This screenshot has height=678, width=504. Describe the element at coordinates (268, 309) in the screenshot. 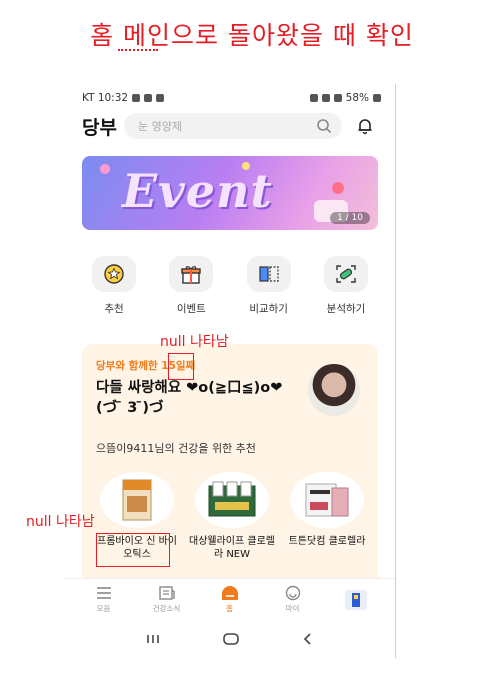

I see `quick-item-label: 비교하기` at that location.